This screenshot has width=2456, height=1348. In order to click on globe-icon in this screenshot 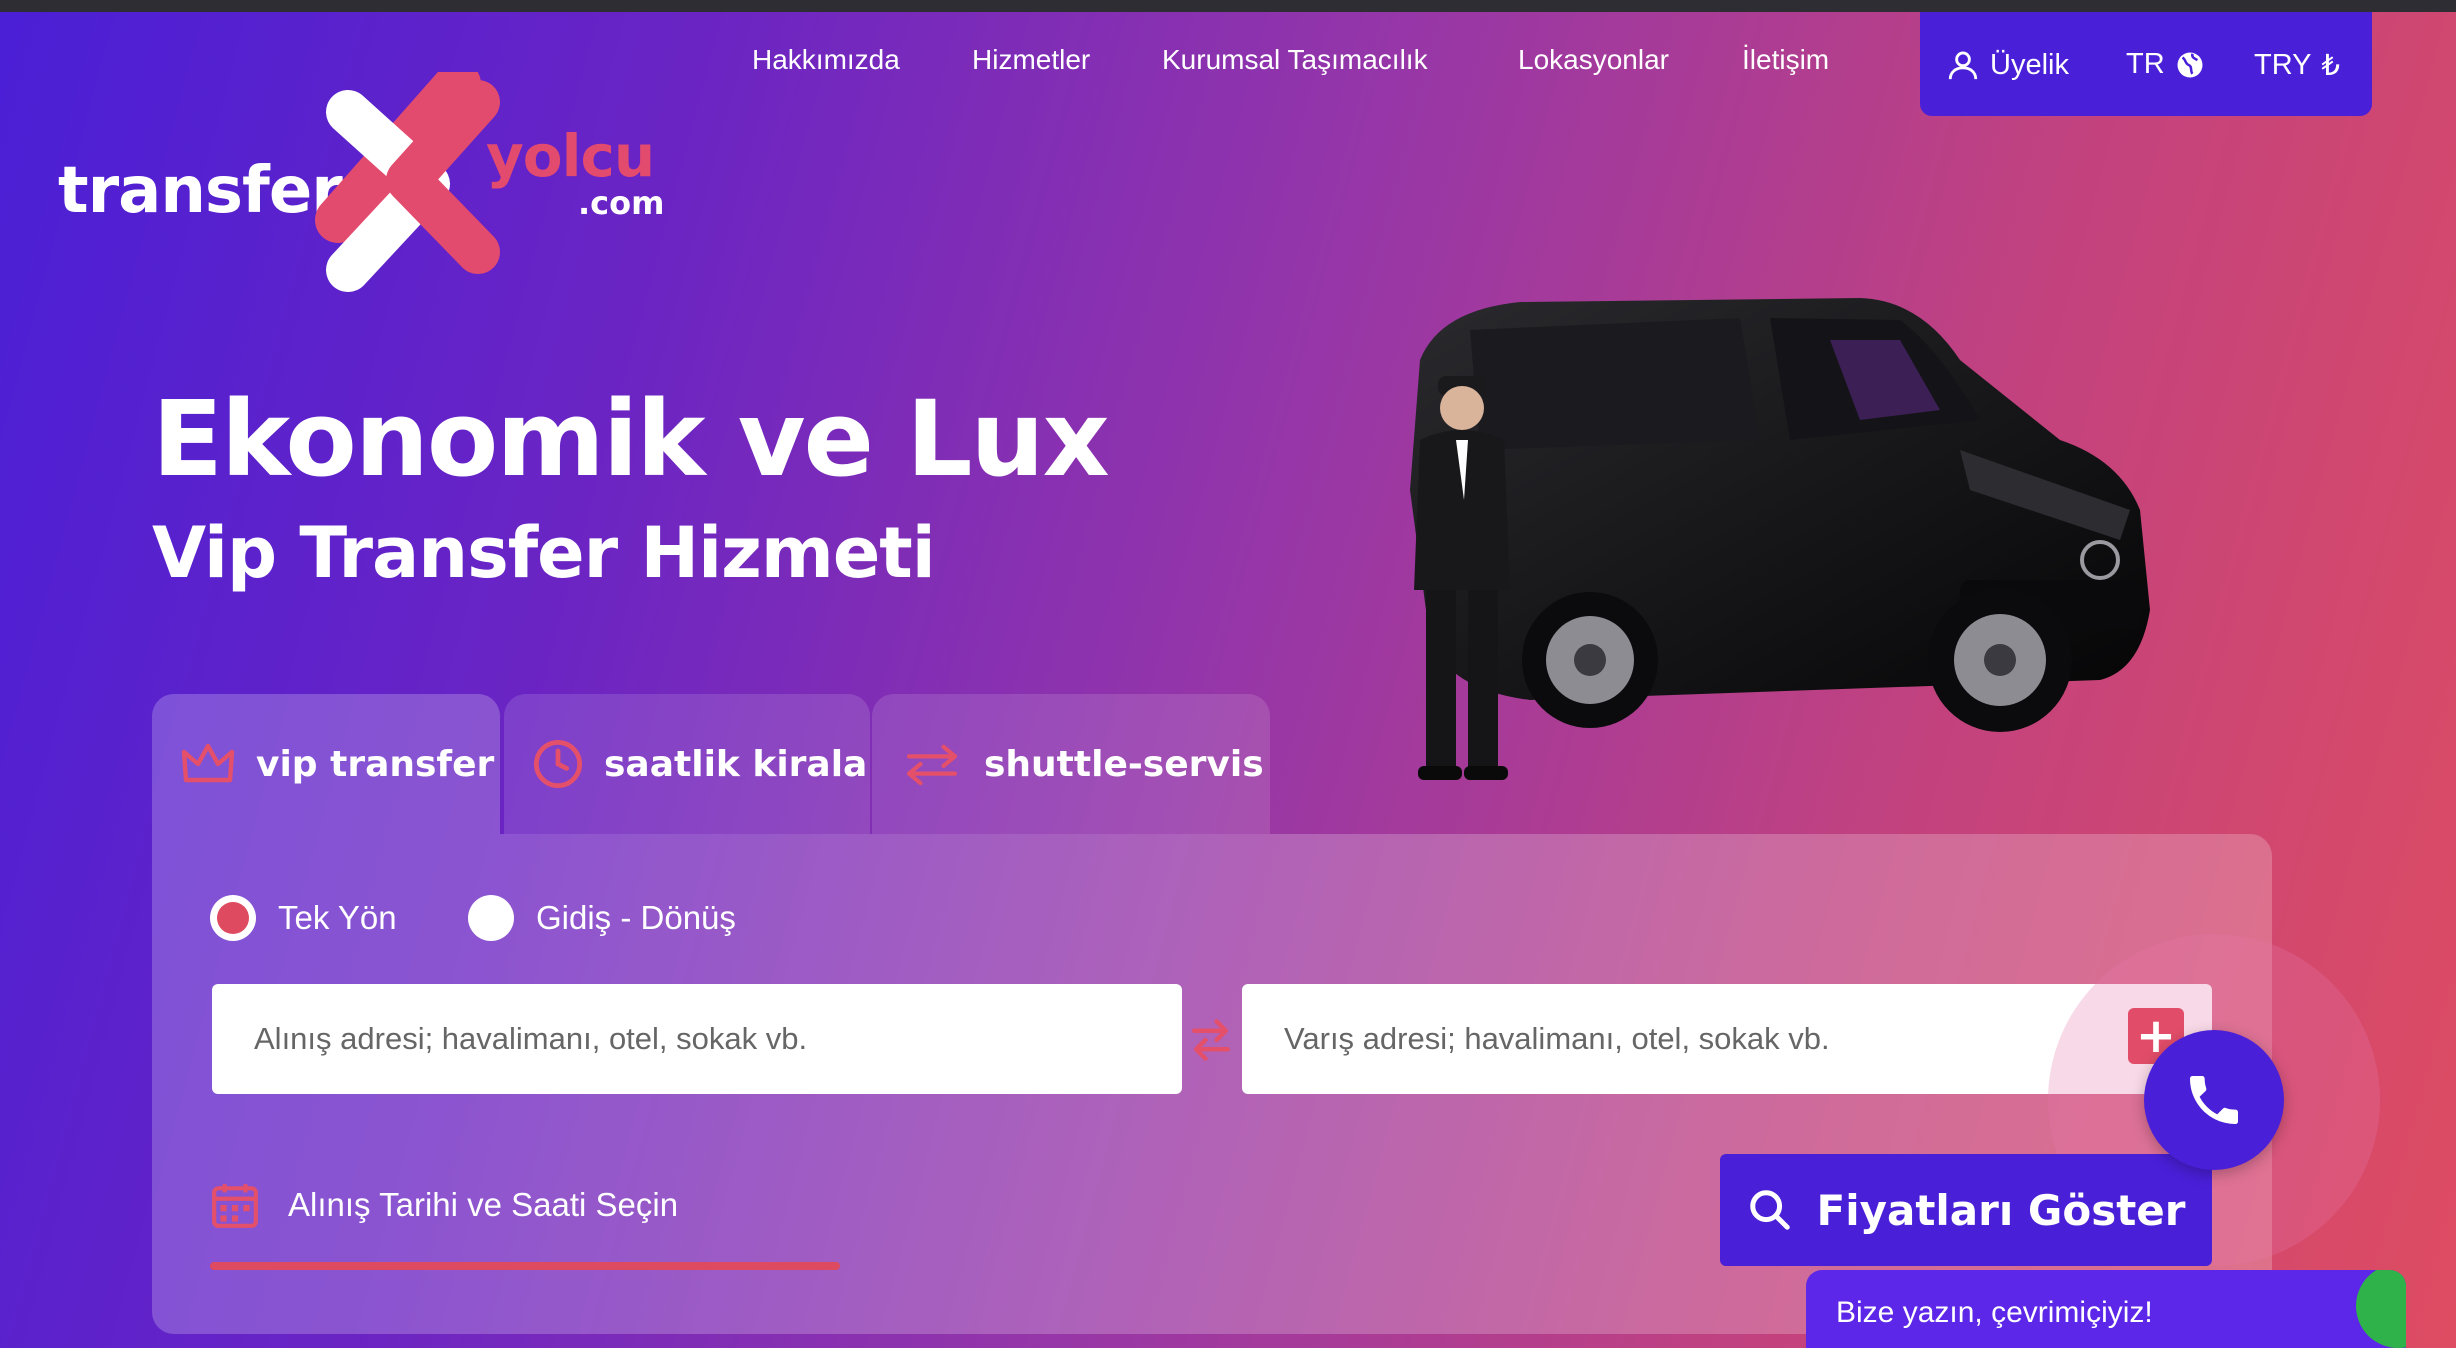, I will do `click(2190, 64)`.